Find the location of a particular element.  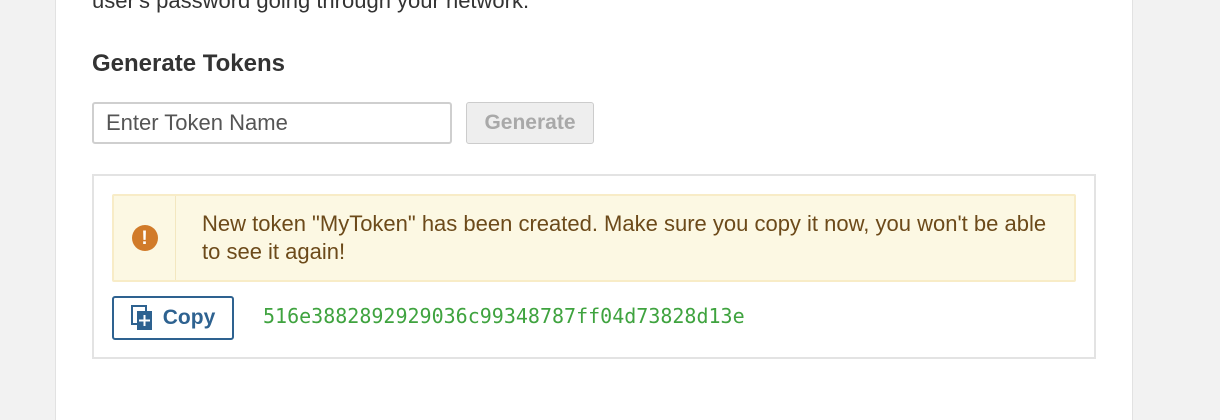

token-name-input is located at coordinates (272, 123).